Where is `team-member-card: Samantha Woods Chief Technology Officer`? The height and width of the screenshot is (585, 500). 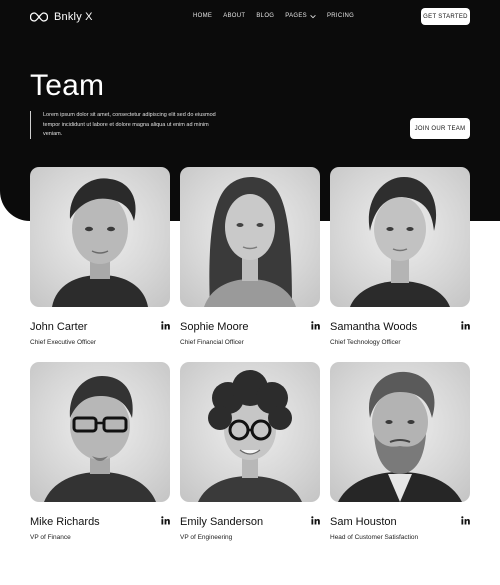 team-member-card: Samantha Woods Chief Technology Officer is located at coordinates (400, 256).